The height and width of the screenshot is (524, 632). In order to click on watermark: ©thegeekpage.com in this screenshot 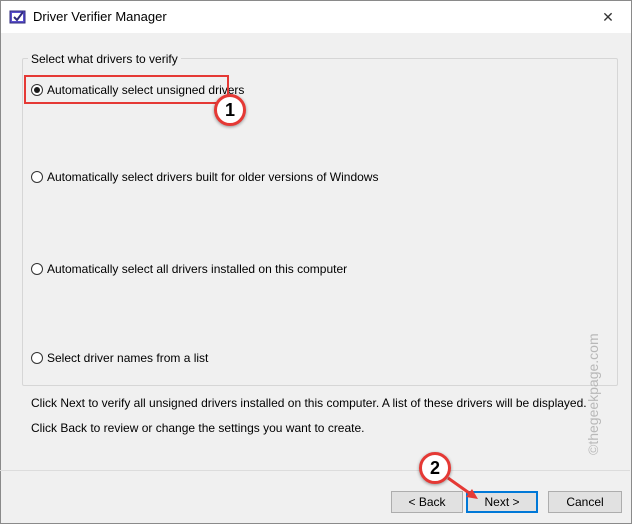, I will do `click(593, 394)`.